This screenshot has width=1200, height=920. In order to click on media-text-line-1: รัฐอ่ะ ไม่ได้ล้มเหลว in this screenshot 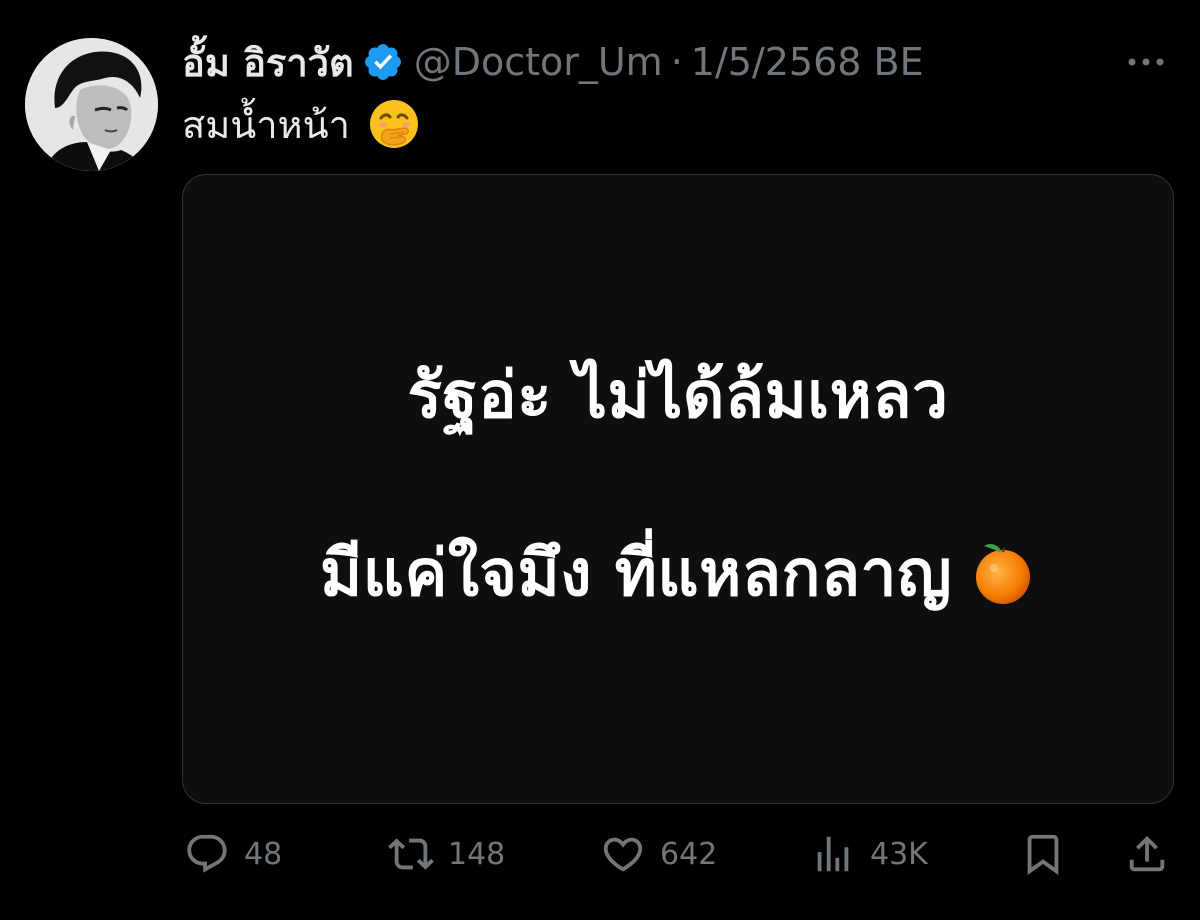, I will do `click(678, 395)`.